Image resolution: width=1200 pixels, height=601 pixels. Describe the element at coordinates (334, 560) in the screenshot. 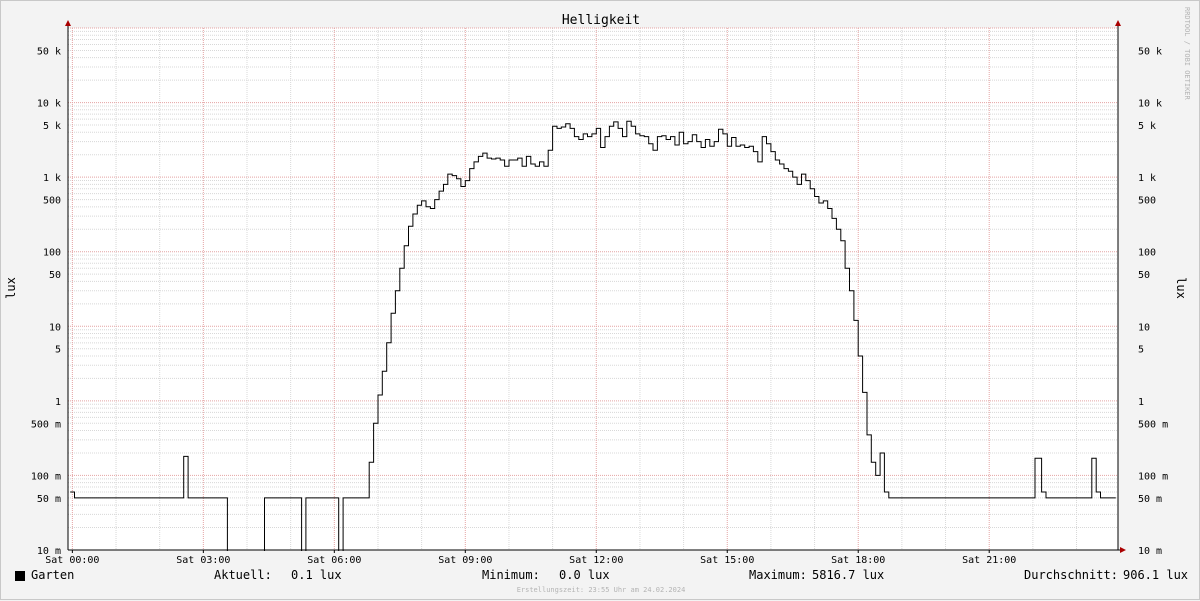

I see `x-tick-label: Sat 06:00` at that location.